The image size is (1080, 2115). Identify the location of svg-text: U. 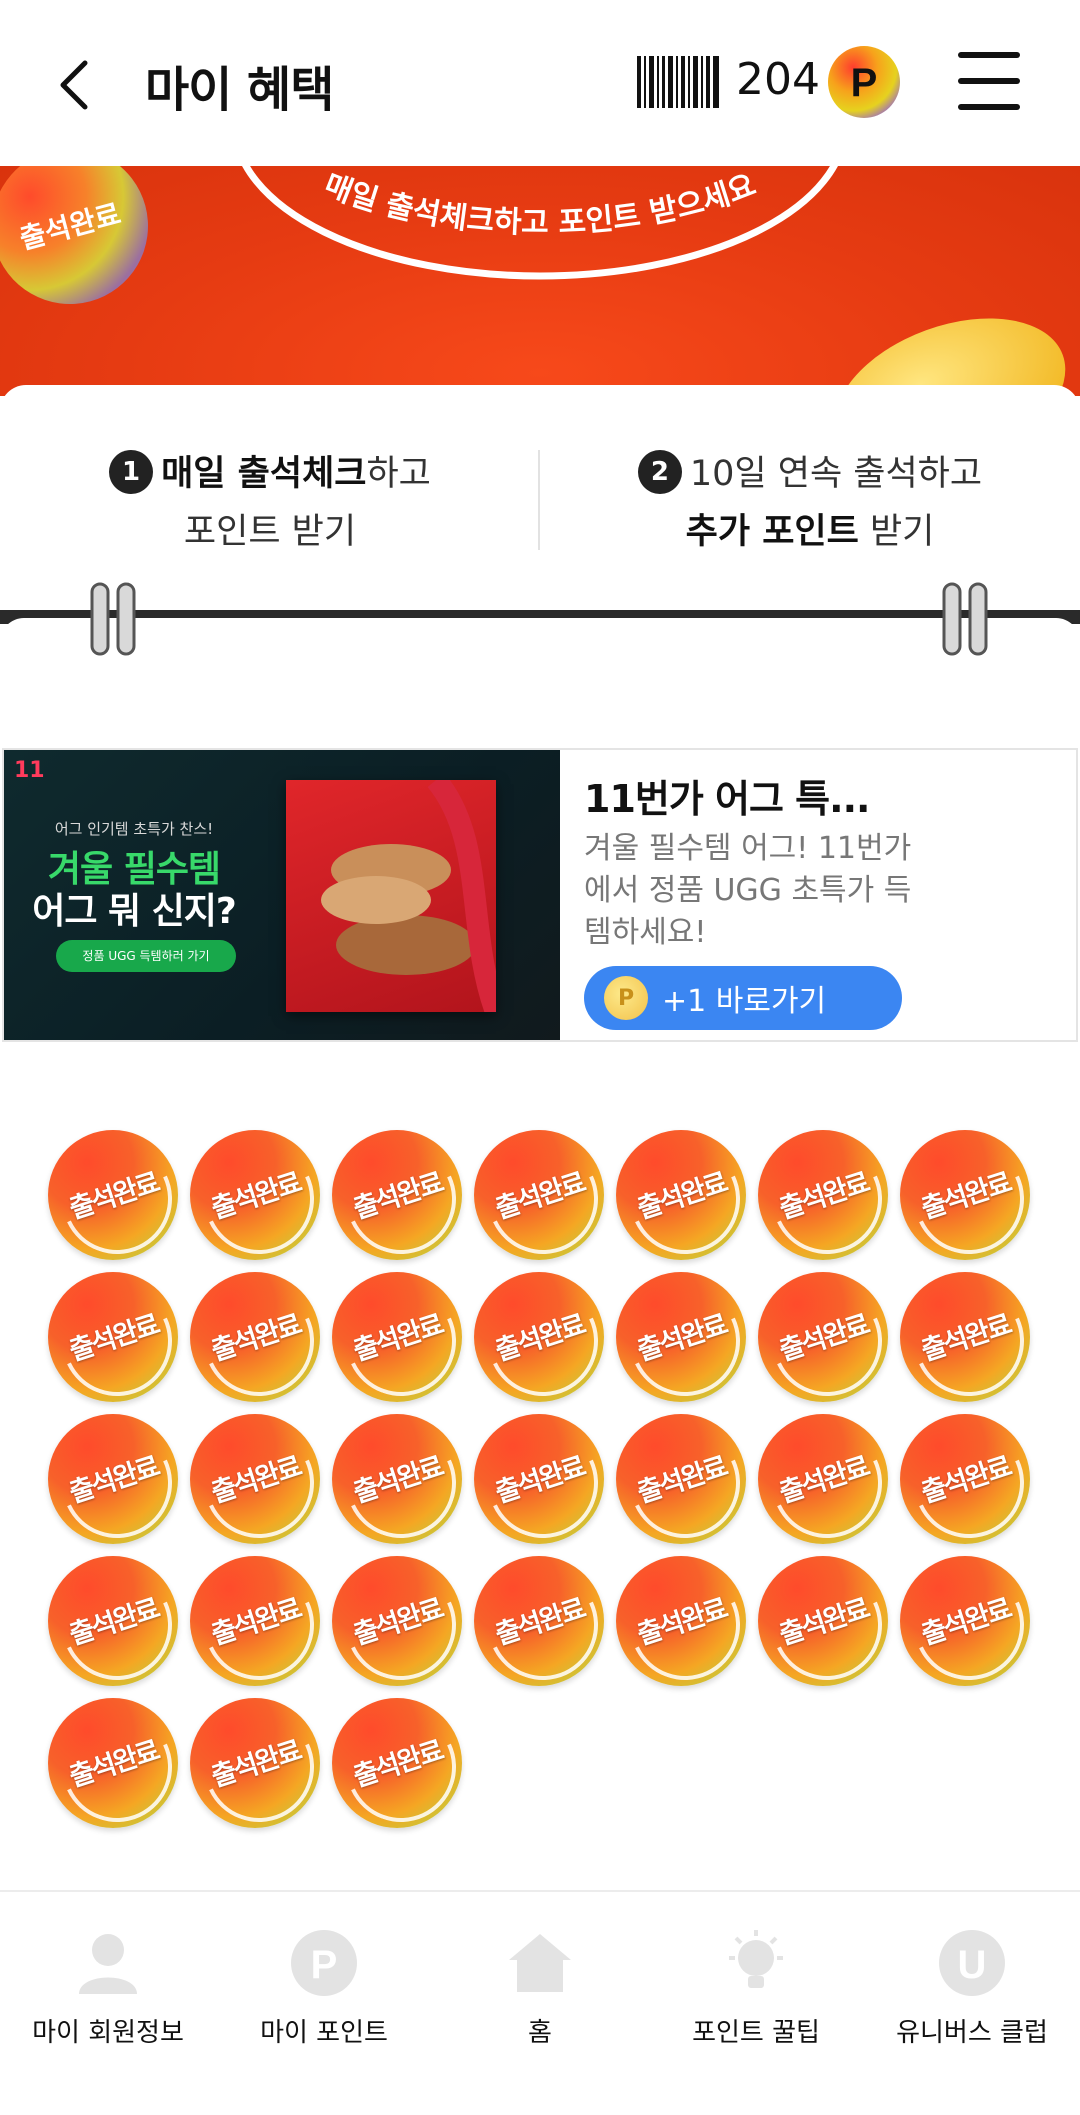
(972, 1965).